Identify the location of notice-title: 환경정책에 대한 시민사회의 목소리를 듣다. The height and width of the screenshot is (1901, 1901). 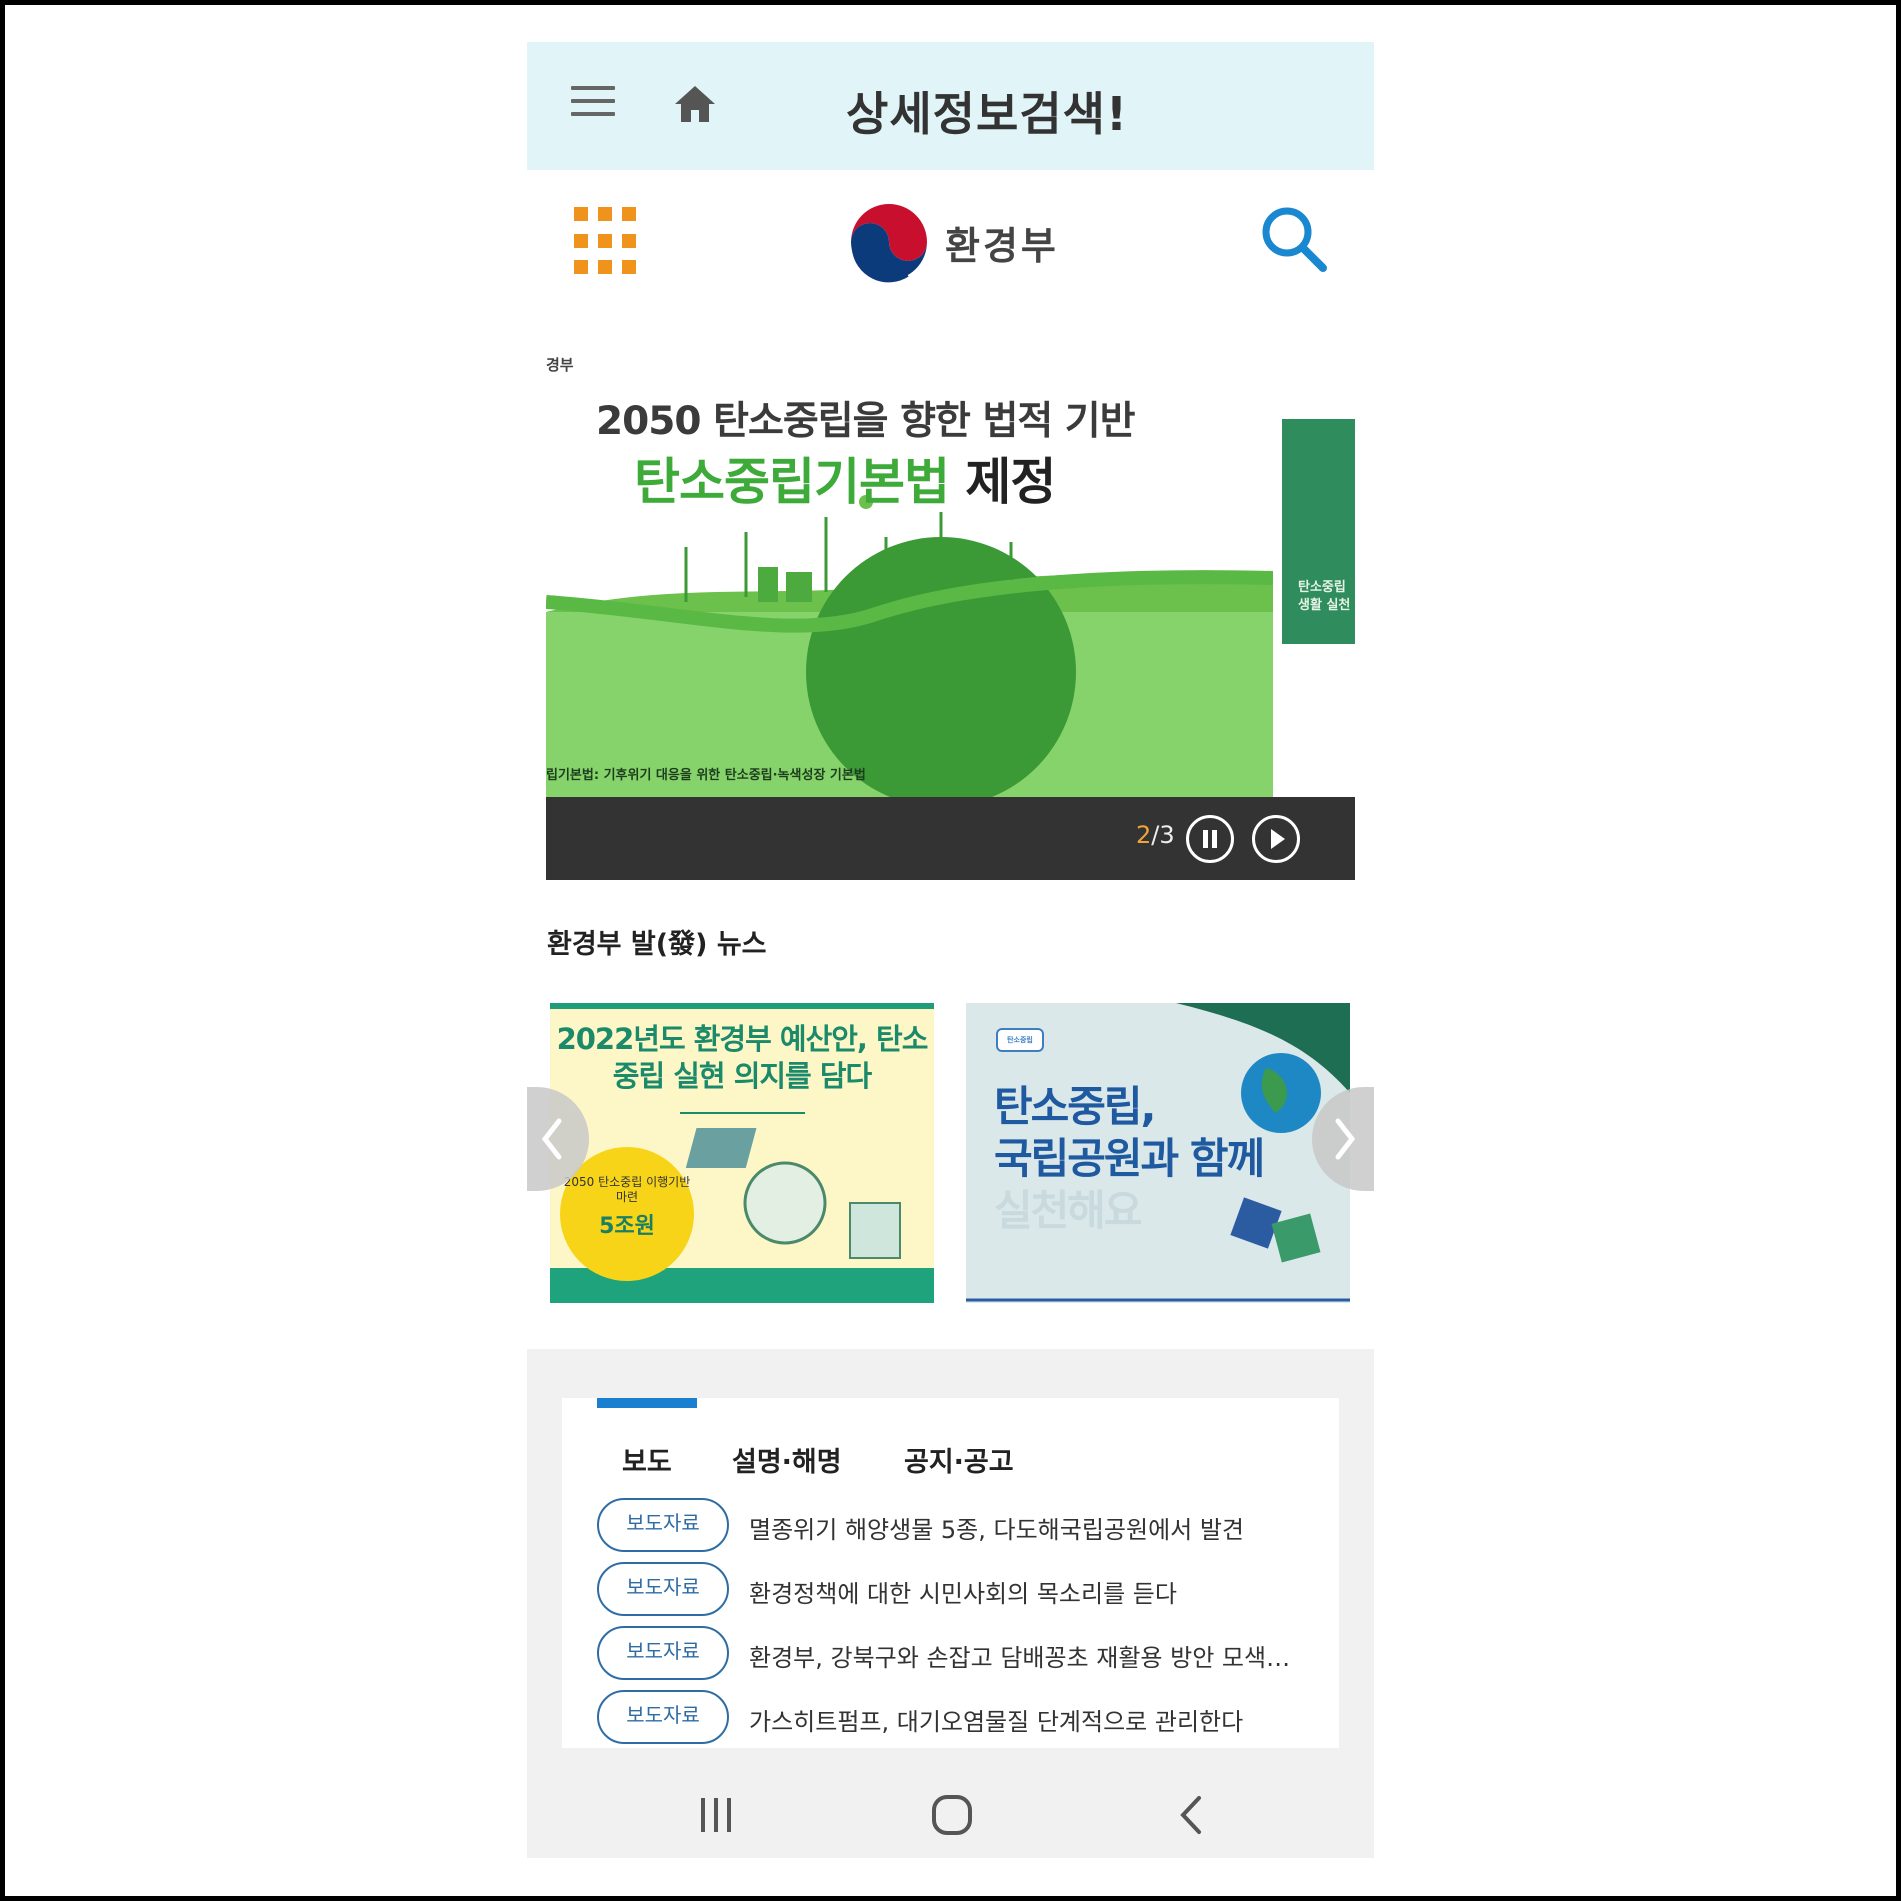
(963, 1594).